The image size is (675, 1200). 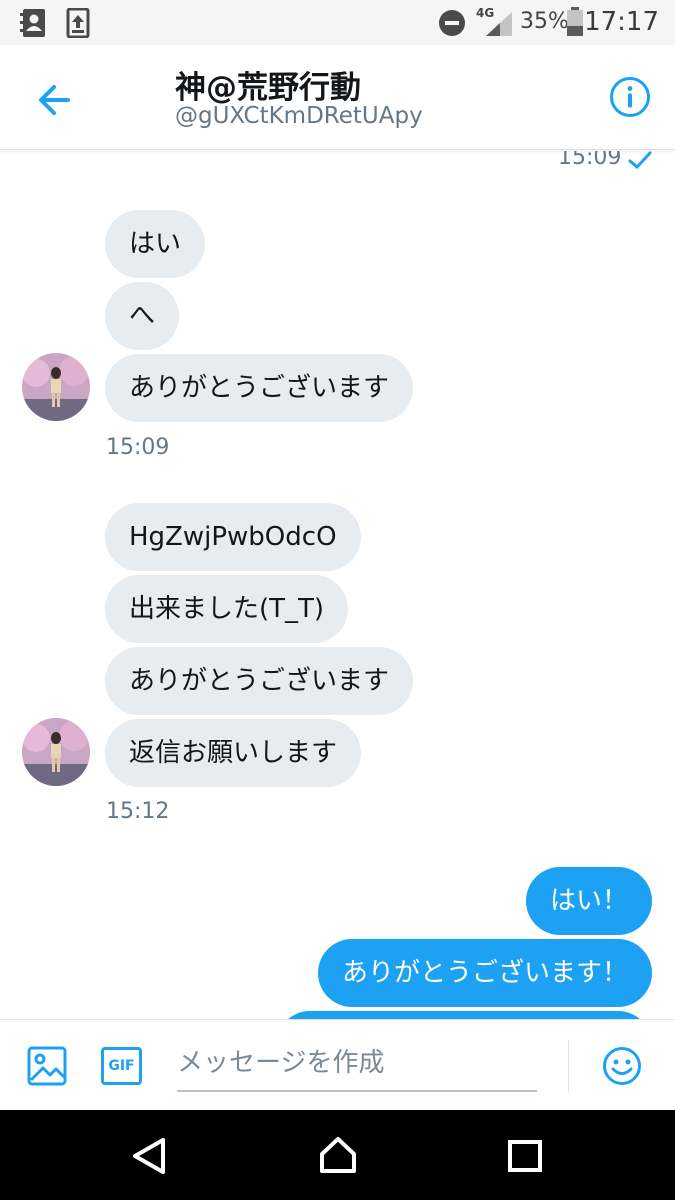 What do you see at coordinates (568, 1066) in the screenshot?
I see `composer-divider` at bounding box center [568, 1066].